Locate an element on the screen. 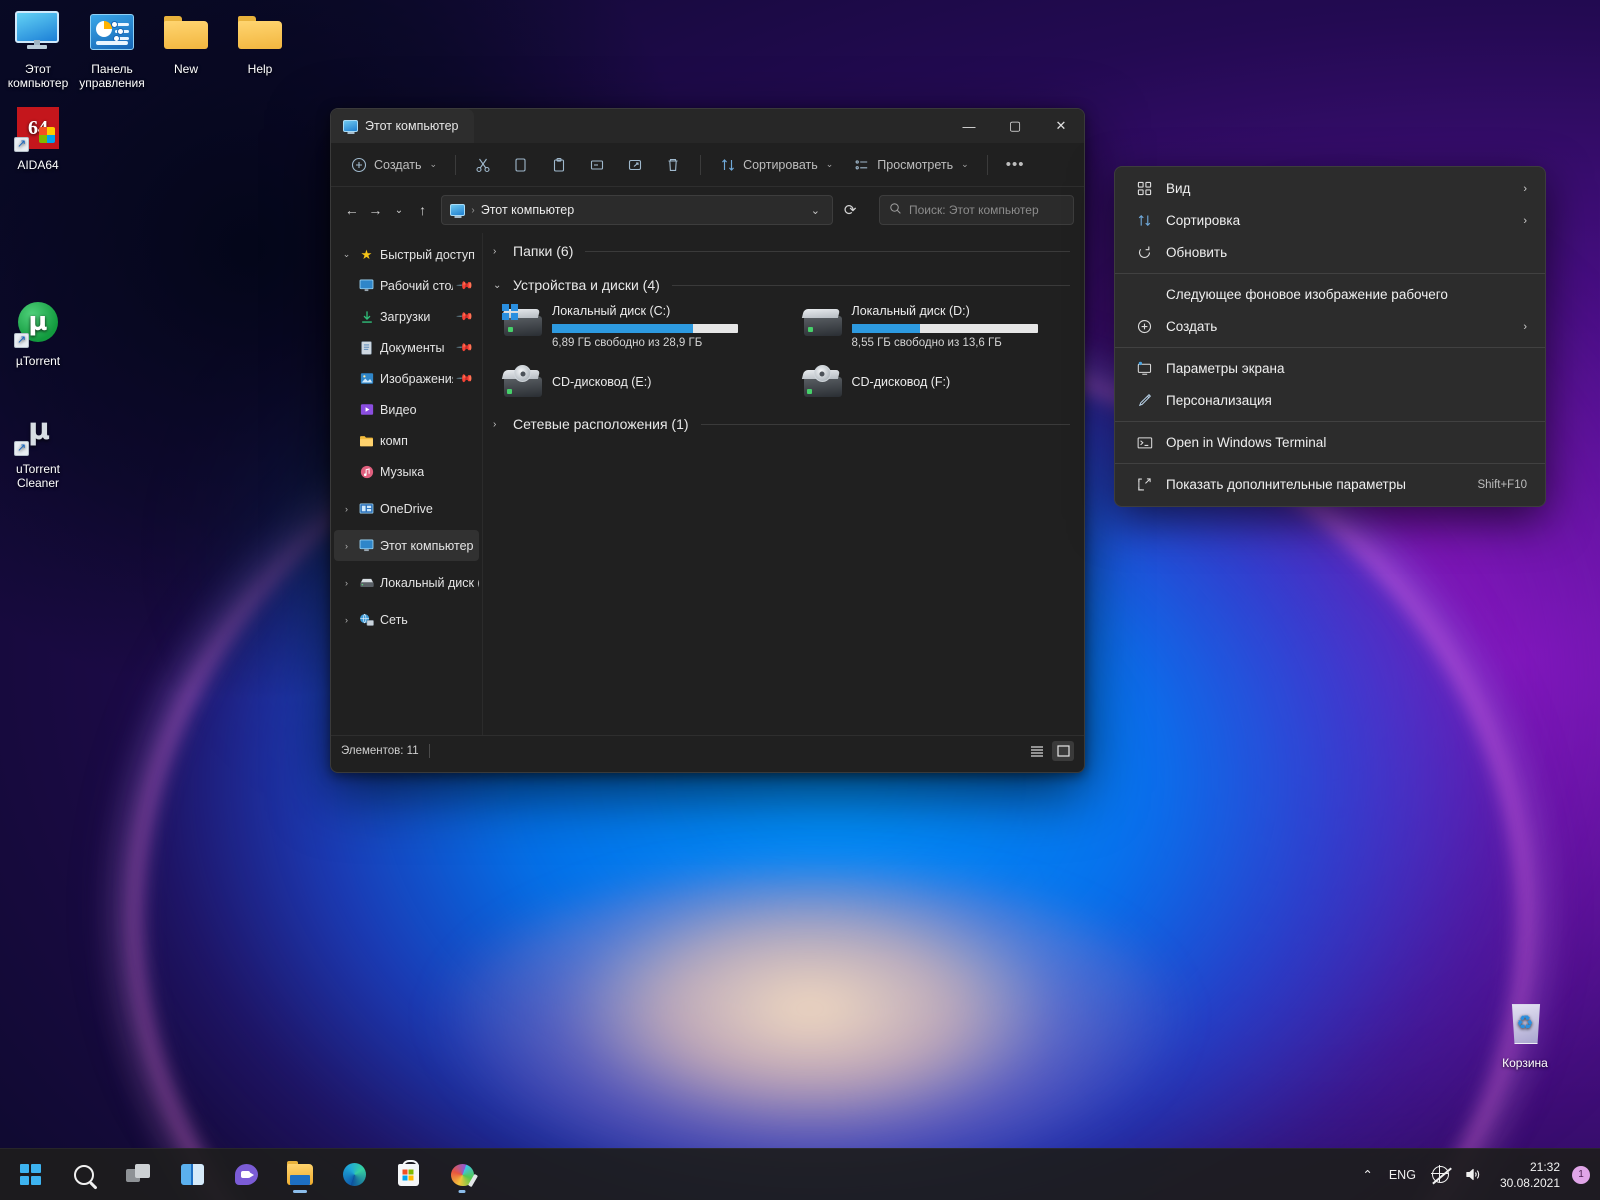 Image resolution: width=1600 pixels, height=1200 pixels. share-button is located at coordinates (635, 165).